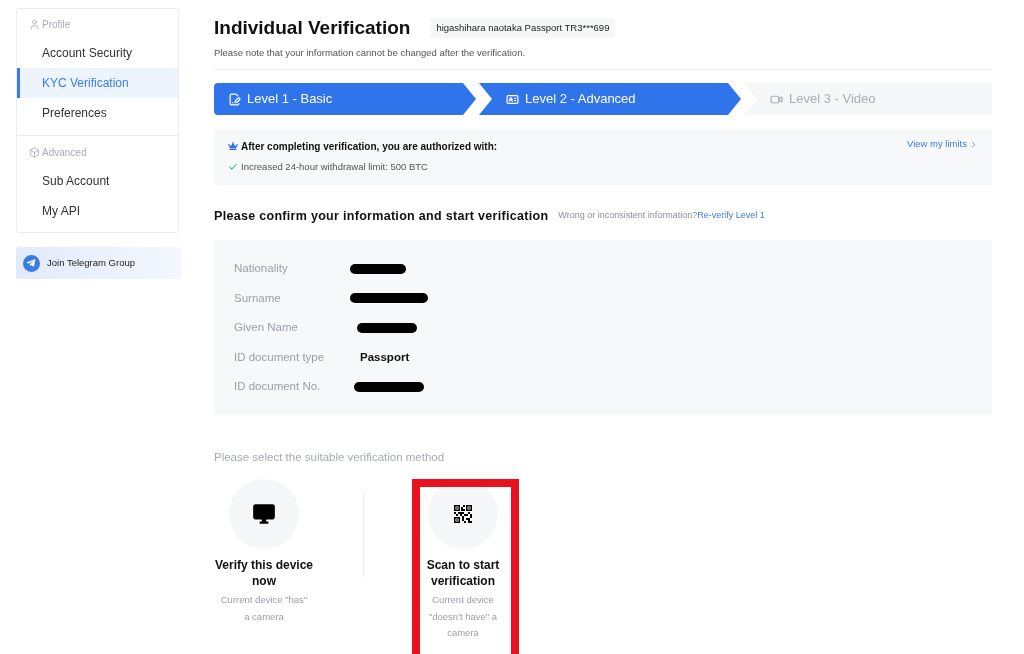 The height and width of the screenshot is (654, 1024). Describe the element at coordinates (266, 328) in the screenshot. I see `field-label: Given Name` at that location.